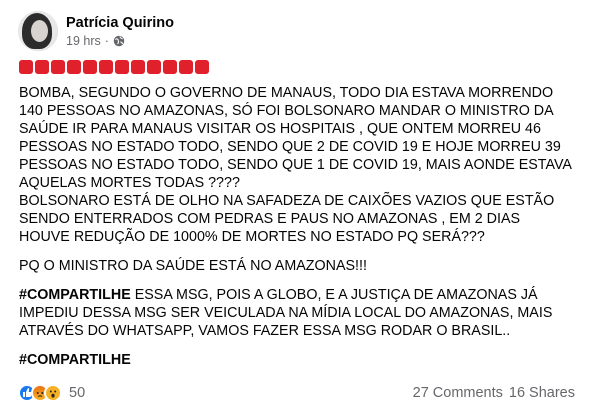 The width and height of the screenshot is (589, 414). I want to click on post-time: 19 hrs, so click(83, 41).